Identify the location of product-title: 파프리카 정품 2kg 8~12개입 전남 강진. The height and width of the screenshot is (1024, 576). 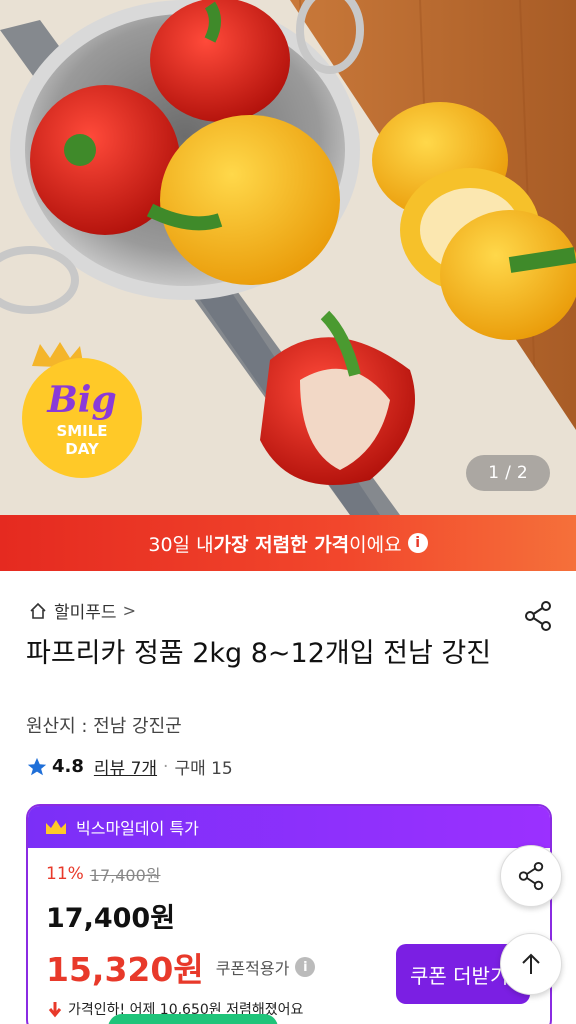
(259, 653).